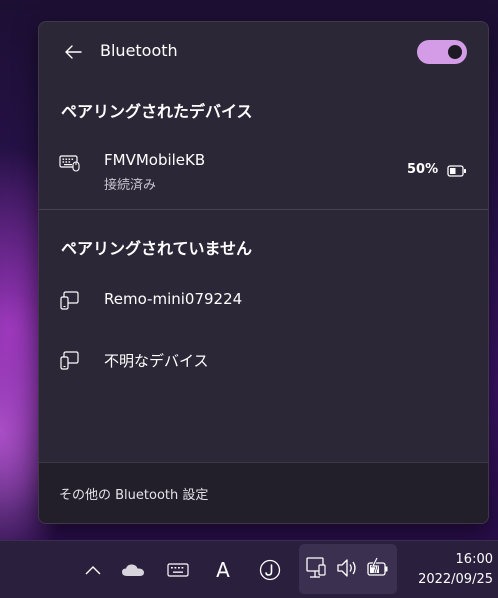 The width and height of the screenshot is (498, 598). I want to click on flyout-header: Bluetooth, so click(263, 52).